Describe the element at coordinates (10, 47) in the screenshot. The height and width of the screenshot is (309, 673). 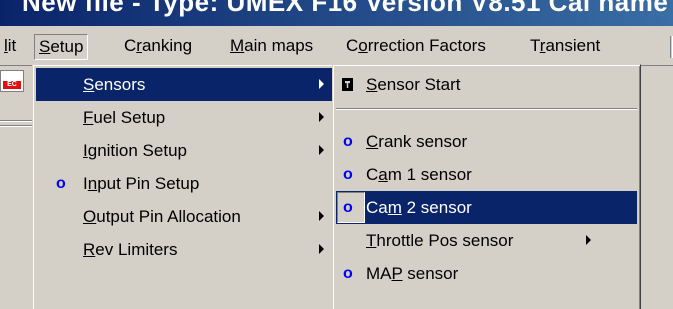
I see `menu-edit: lit` at that location.